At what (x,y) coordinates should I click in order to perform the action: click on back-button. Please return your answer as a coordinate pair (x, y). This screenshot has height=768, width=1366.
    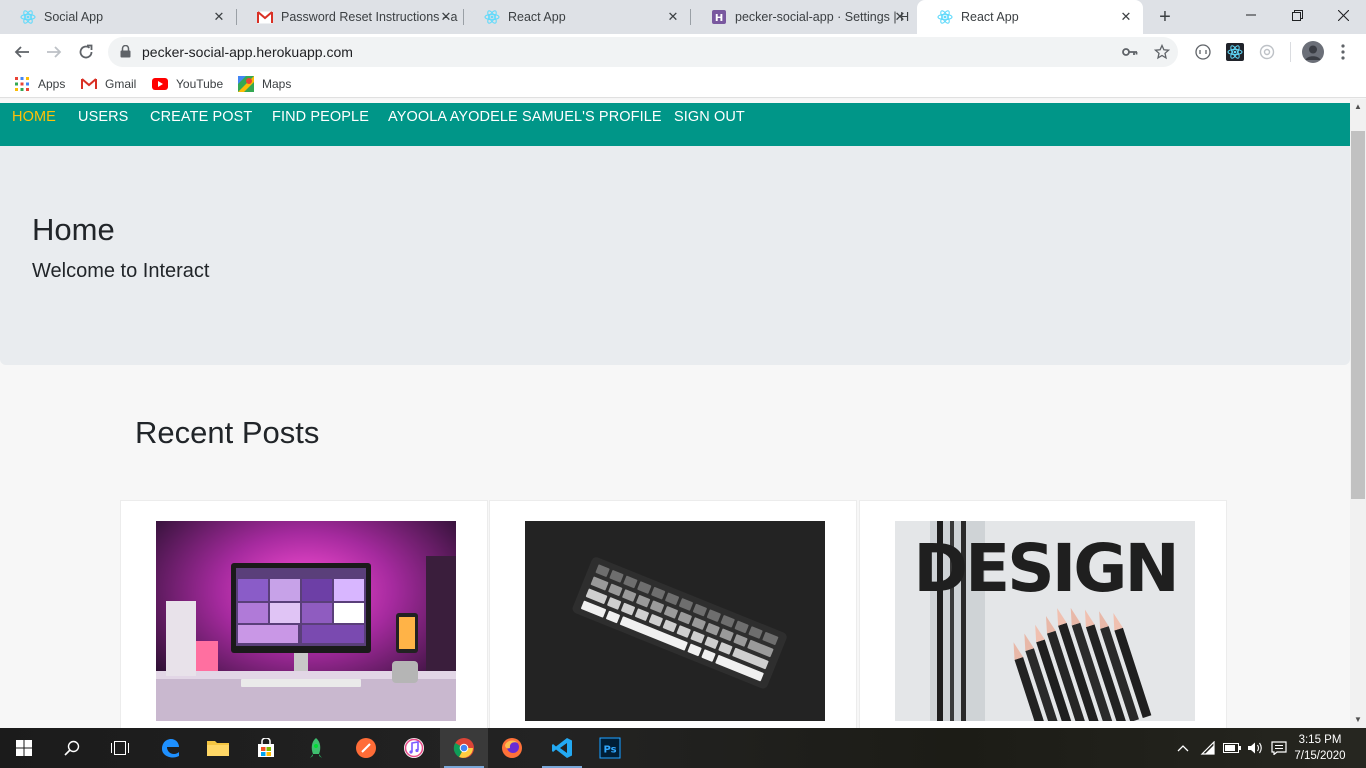
    Looking at the image, I should click on (22, 52).